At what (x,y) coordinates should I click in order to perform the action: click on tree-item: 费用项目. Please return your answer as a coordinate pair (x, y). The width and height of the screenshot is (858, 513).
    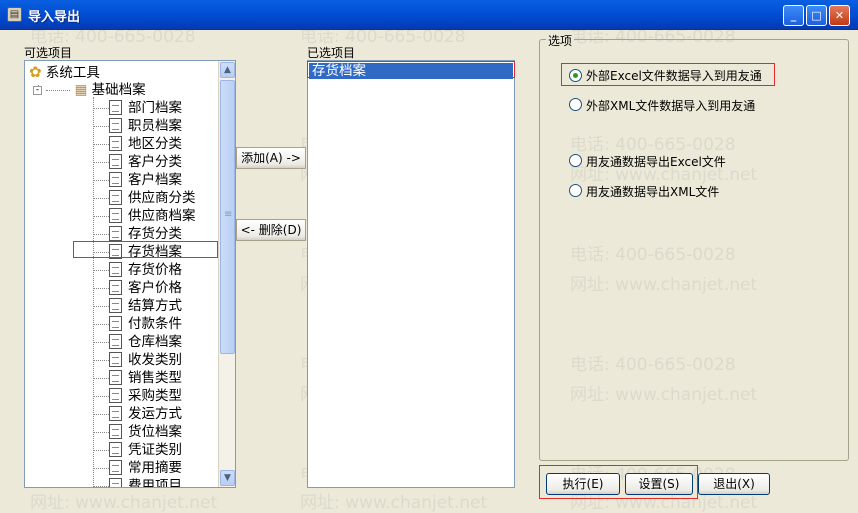
    Looking at the image, I should click on (145, 482).